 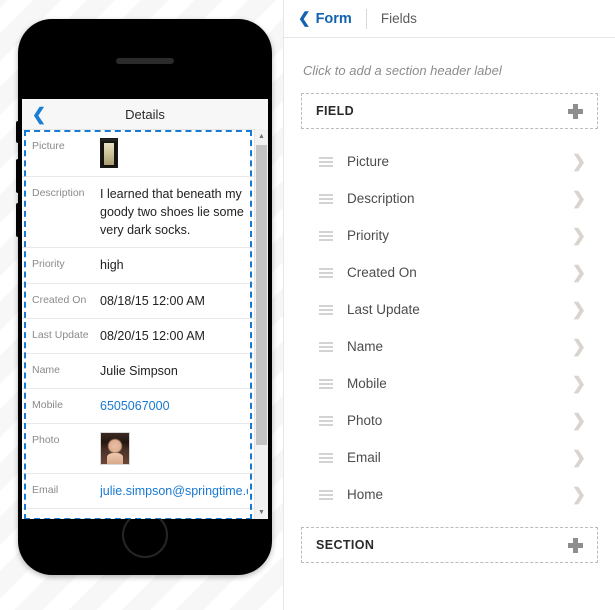 I want to click on field-item-label: Created On, so click(x=382, y=272).